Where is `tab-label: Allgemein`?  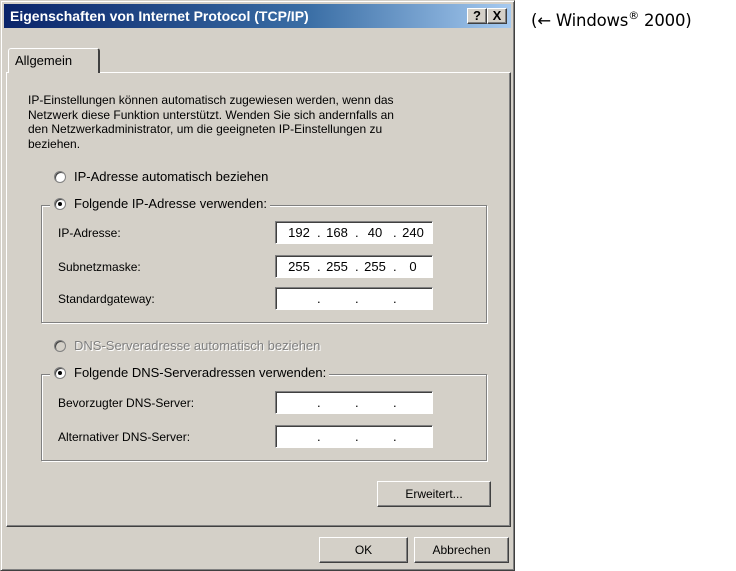
tab-label: Allgemein is located at coordinates (44, 60).